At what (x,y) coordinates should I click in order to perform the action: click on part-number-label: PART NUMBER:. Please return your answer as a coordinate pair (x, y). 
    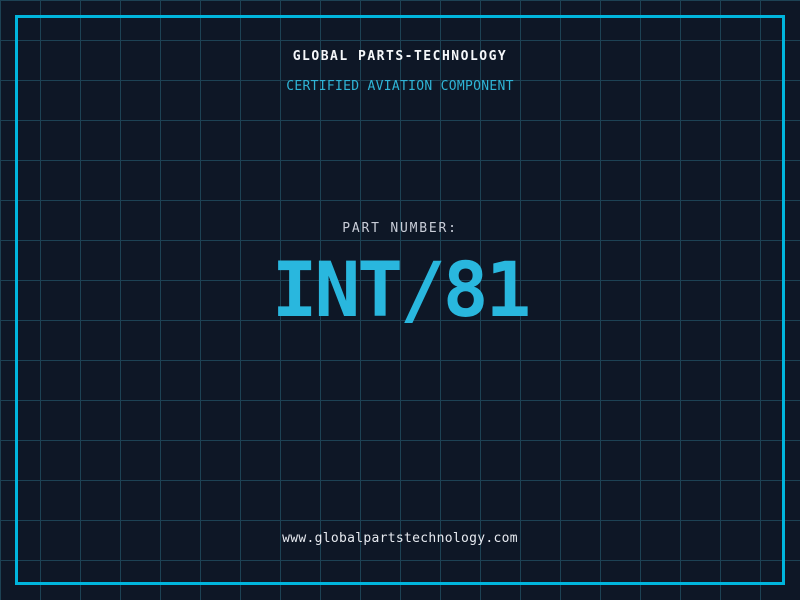
    Looking at the image, I should click on (400, 228).